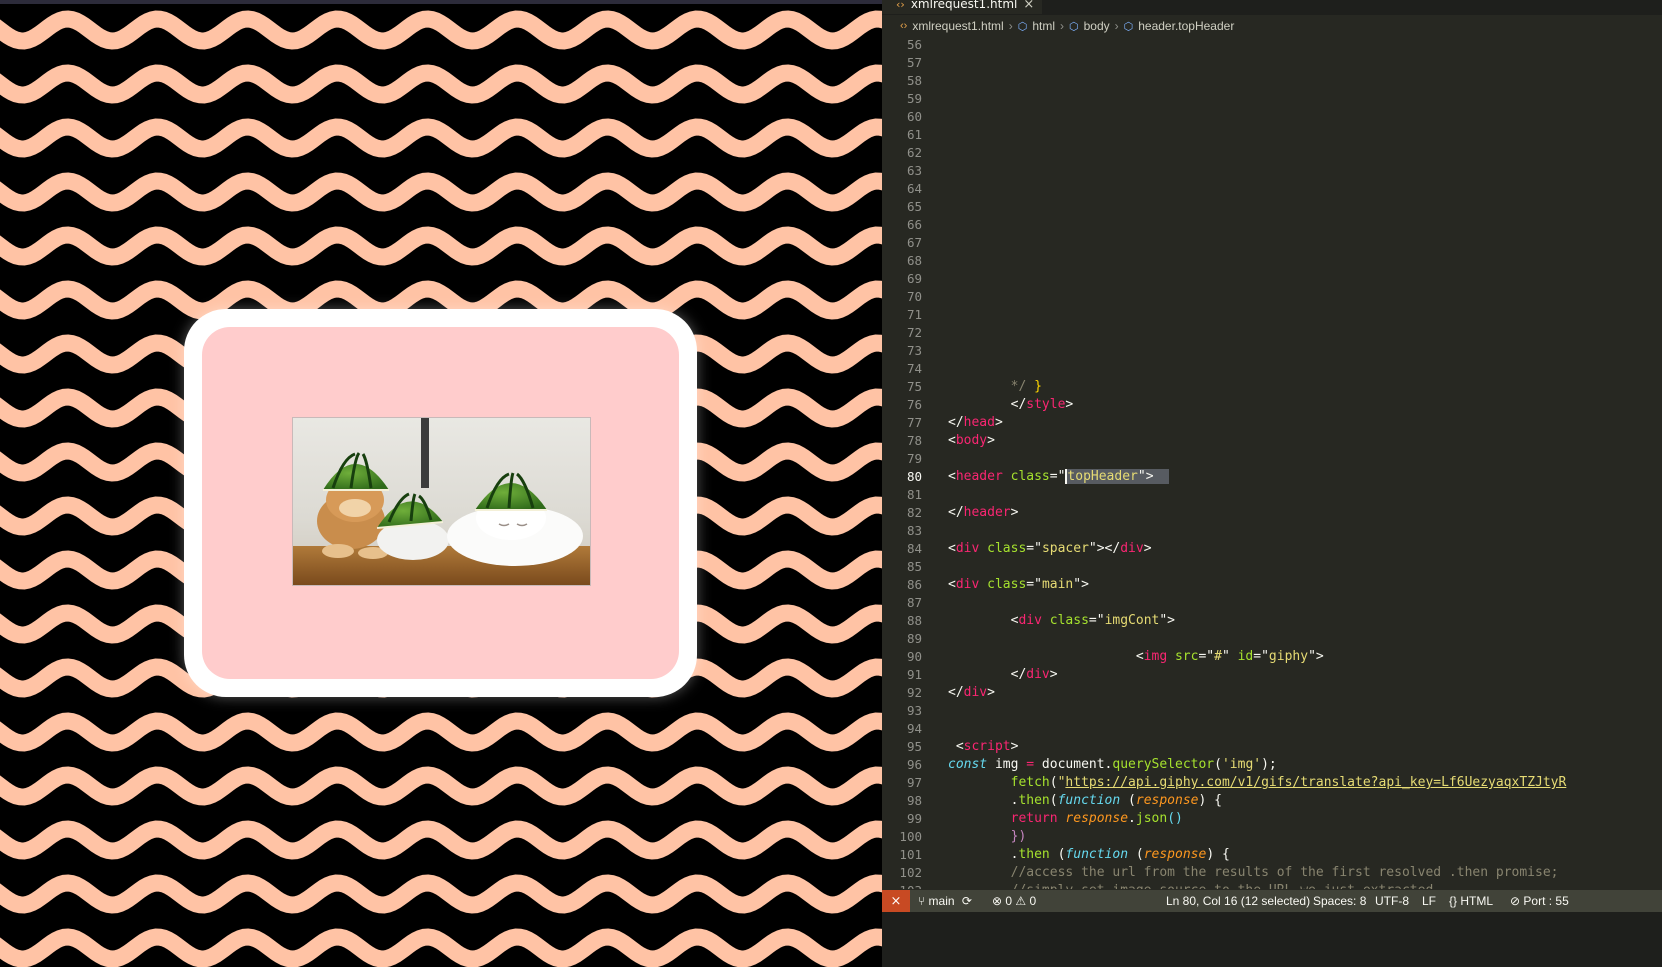 The height and width of the screenshot is (967, 1662). Describe the element at coordinates (1046, 404) in the screenshot. I see `code-token: style` at that location.